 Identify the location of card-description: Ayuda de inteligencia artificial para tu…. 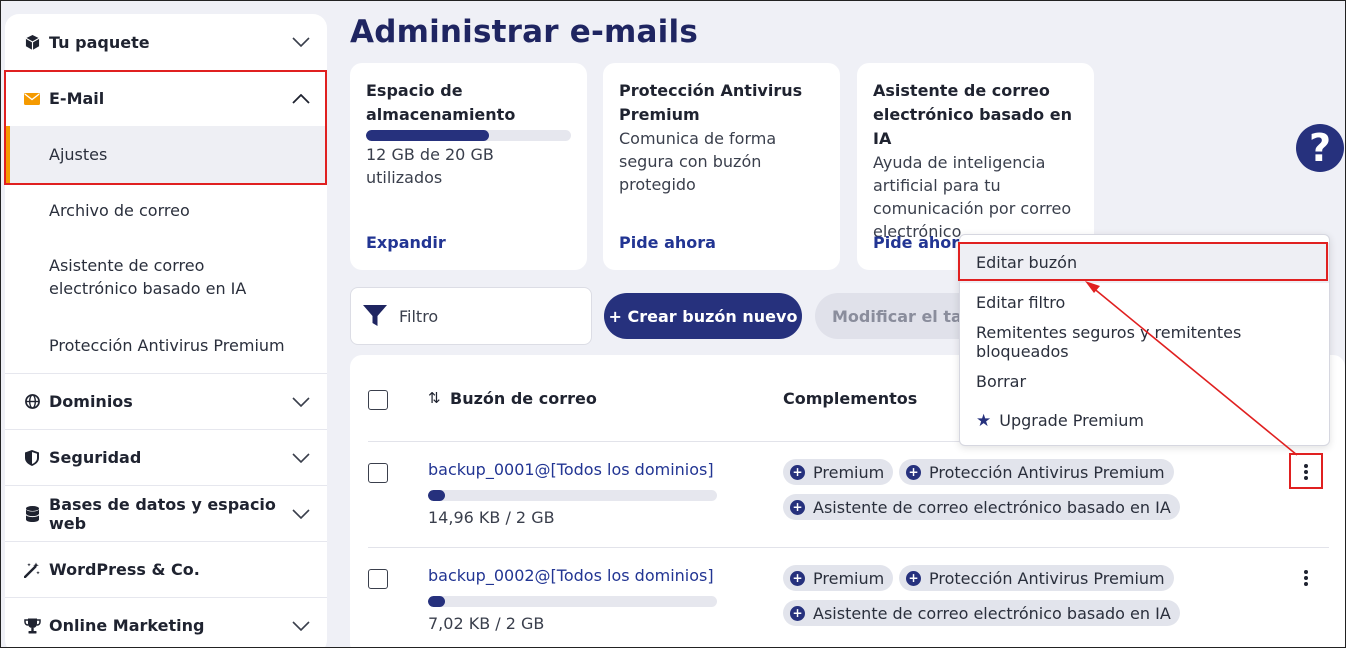
(972, 197).